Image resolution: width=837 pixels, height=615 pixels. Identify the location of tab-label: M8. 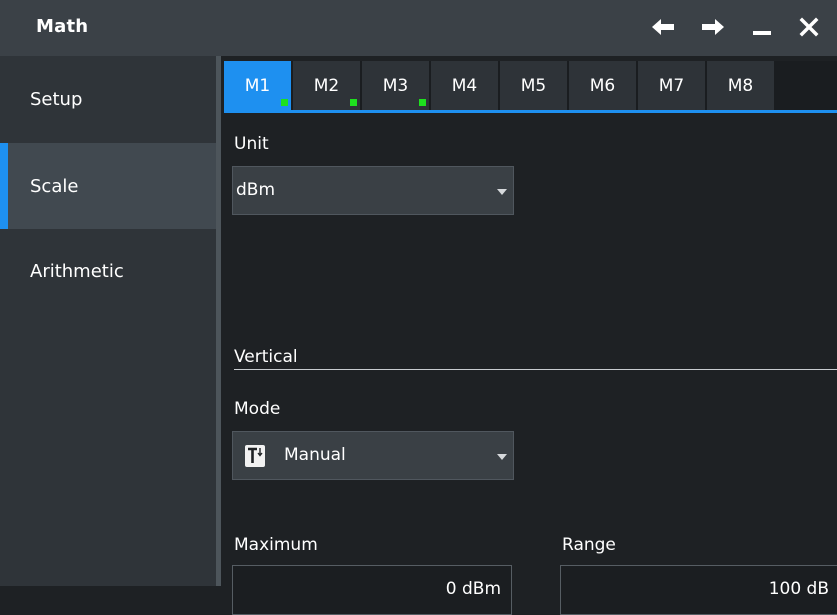
(740, 86).